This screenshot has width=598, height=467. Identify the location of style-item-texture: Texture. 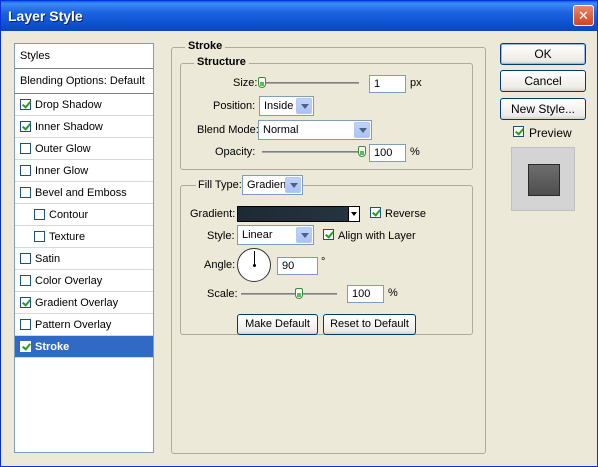
(84, 237).